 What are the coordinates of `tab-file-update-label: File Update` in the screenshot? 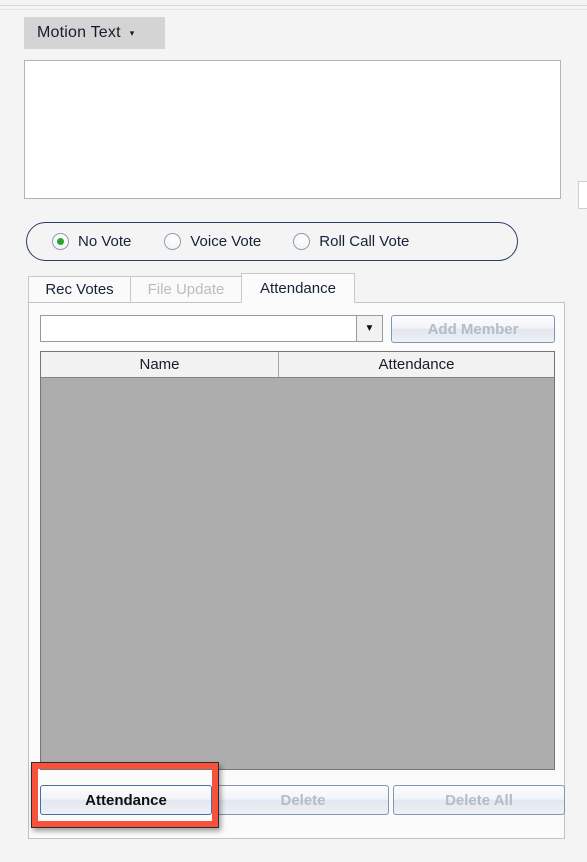 It's located at (186, 289).